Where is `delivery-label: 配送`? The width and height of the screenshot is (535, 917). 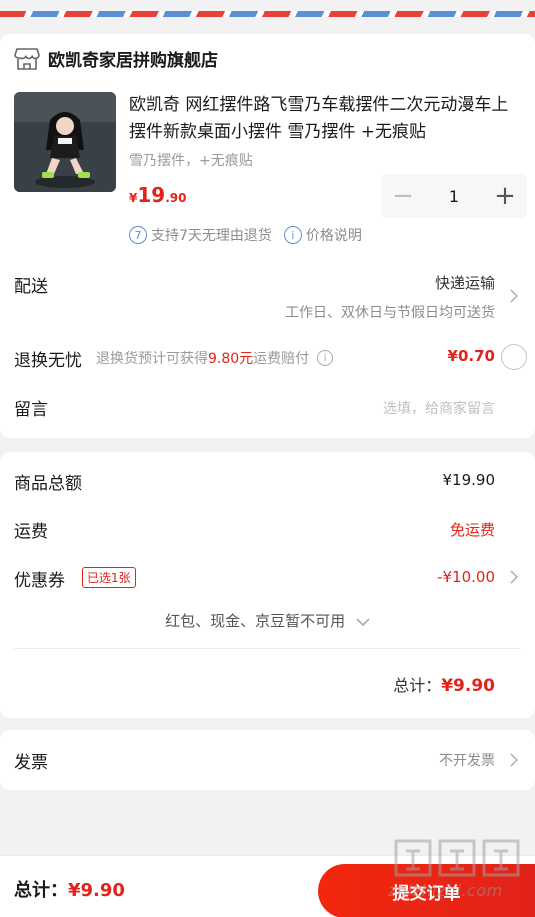 delivery-label: 配送 is located at coordinates (31, 287).